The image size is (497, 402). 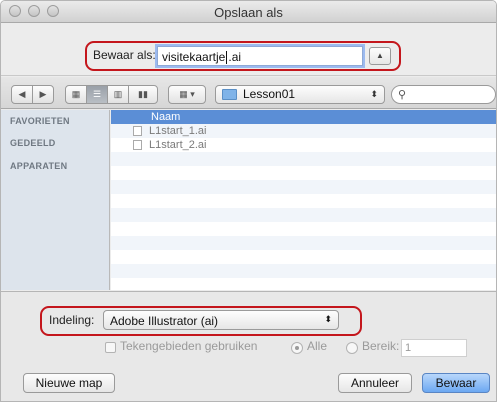 I want to click on arrow-left-icon: ◀, so click(x=22, y=94).